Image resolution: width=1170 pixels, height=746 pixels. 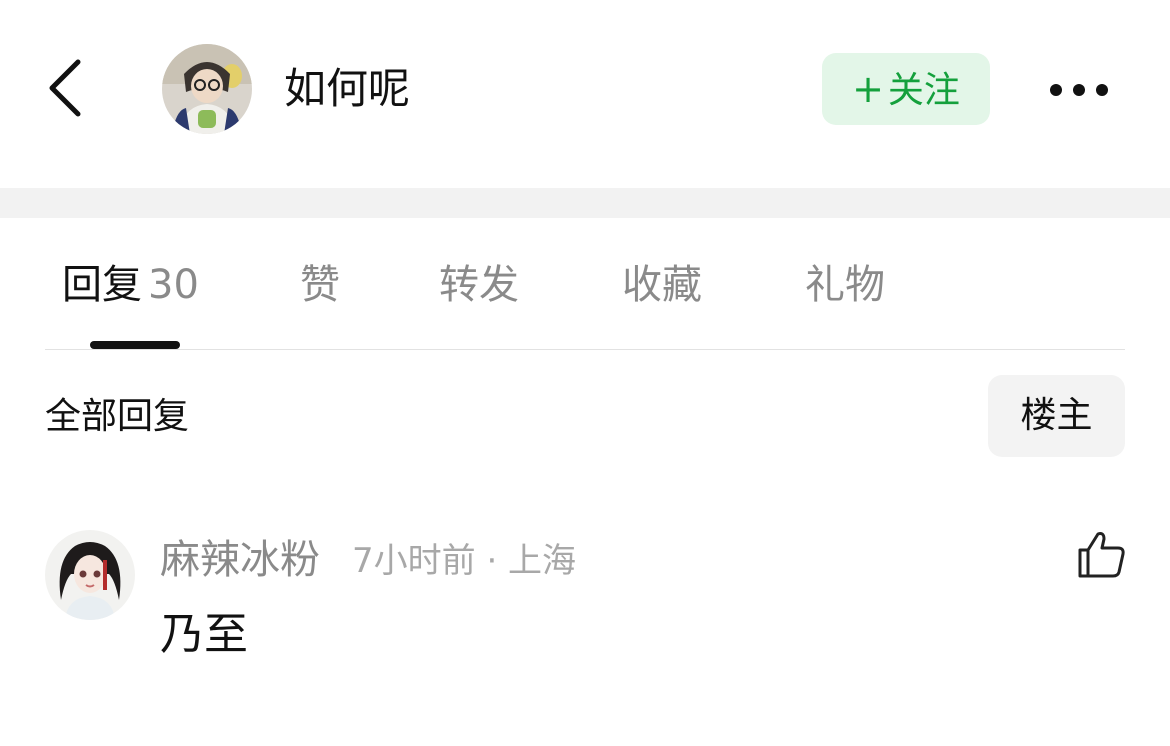 What do you see at coordinates (923, 90) in the screenshot?
I see `follow-label: 关注` at bounding box center [923, 90].